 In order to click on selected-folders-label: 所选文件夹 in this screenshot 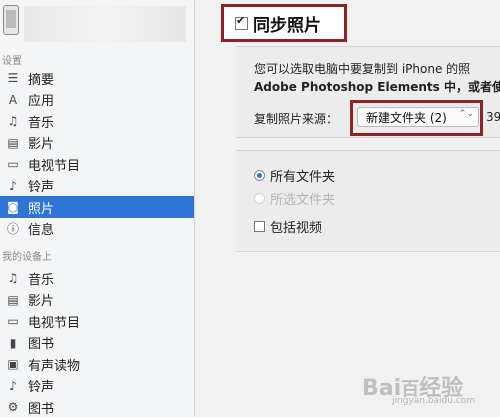, I will do `click(303, 200)`.